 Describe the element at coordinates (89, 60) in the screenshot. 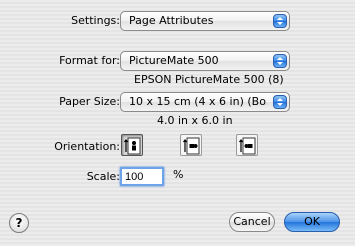

I see `format-for-label: Format for:` at that location.